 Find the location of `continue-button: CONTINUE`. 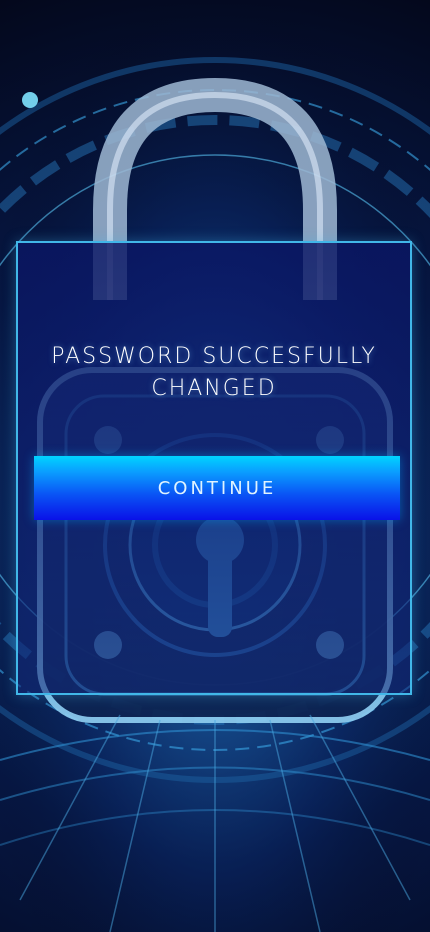

continue-button: CONTINUE is located at coordinates (217, 488).